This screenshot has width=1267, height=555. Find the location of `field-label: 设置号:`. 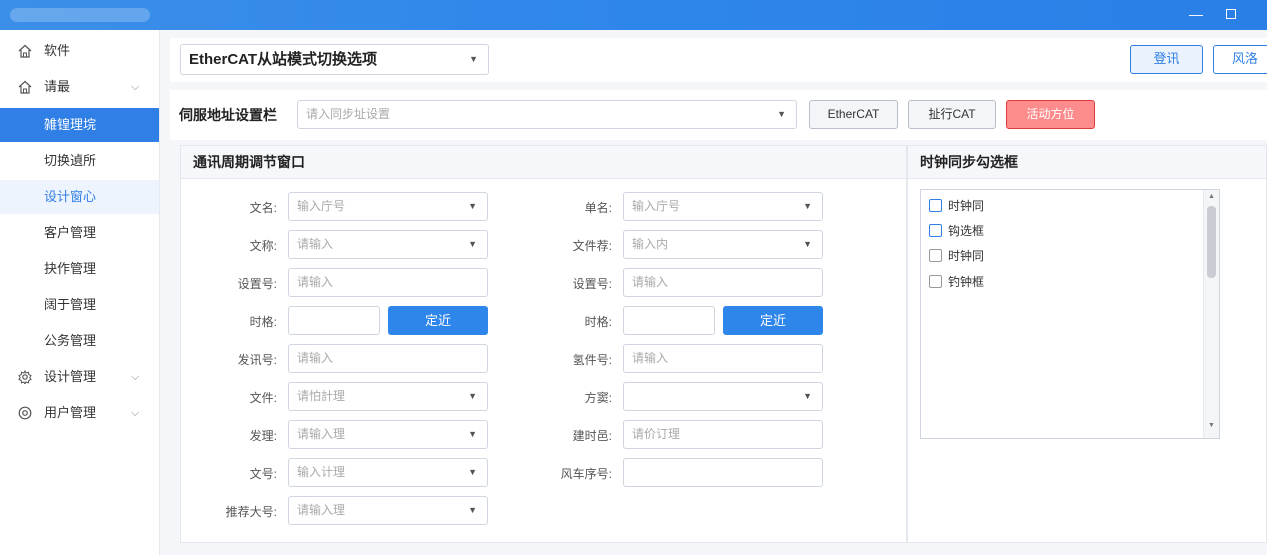

field-label: 设置号: is located at coordinates (592, 284).